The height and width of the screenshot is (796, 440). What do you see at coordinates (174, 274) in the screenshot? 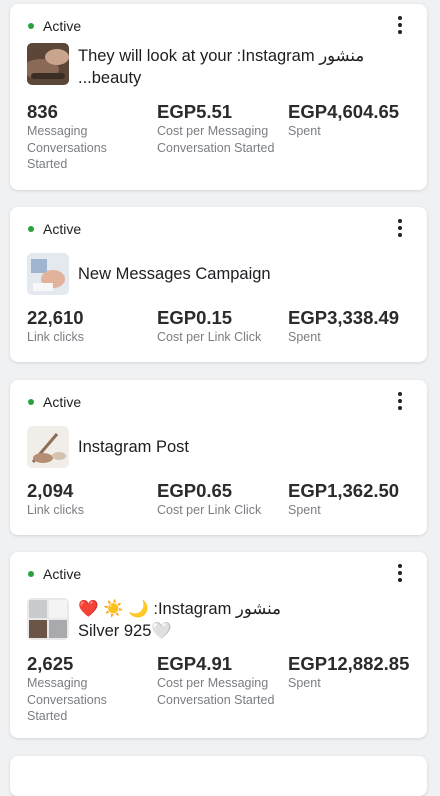
I see `title-line: New Messages Campaign` at bounding box center [174, 274].